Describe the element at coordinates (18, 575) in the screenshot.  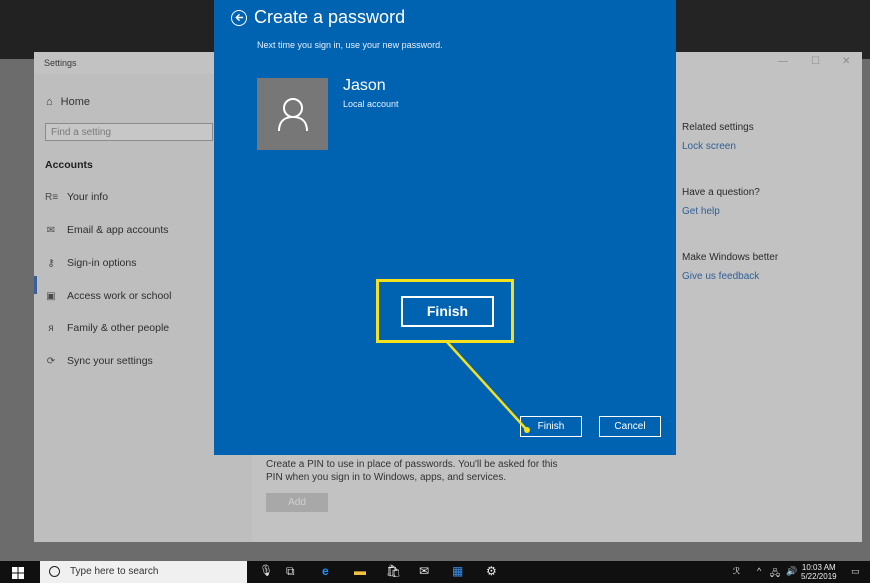
I see `windows-start-icon` at that location.